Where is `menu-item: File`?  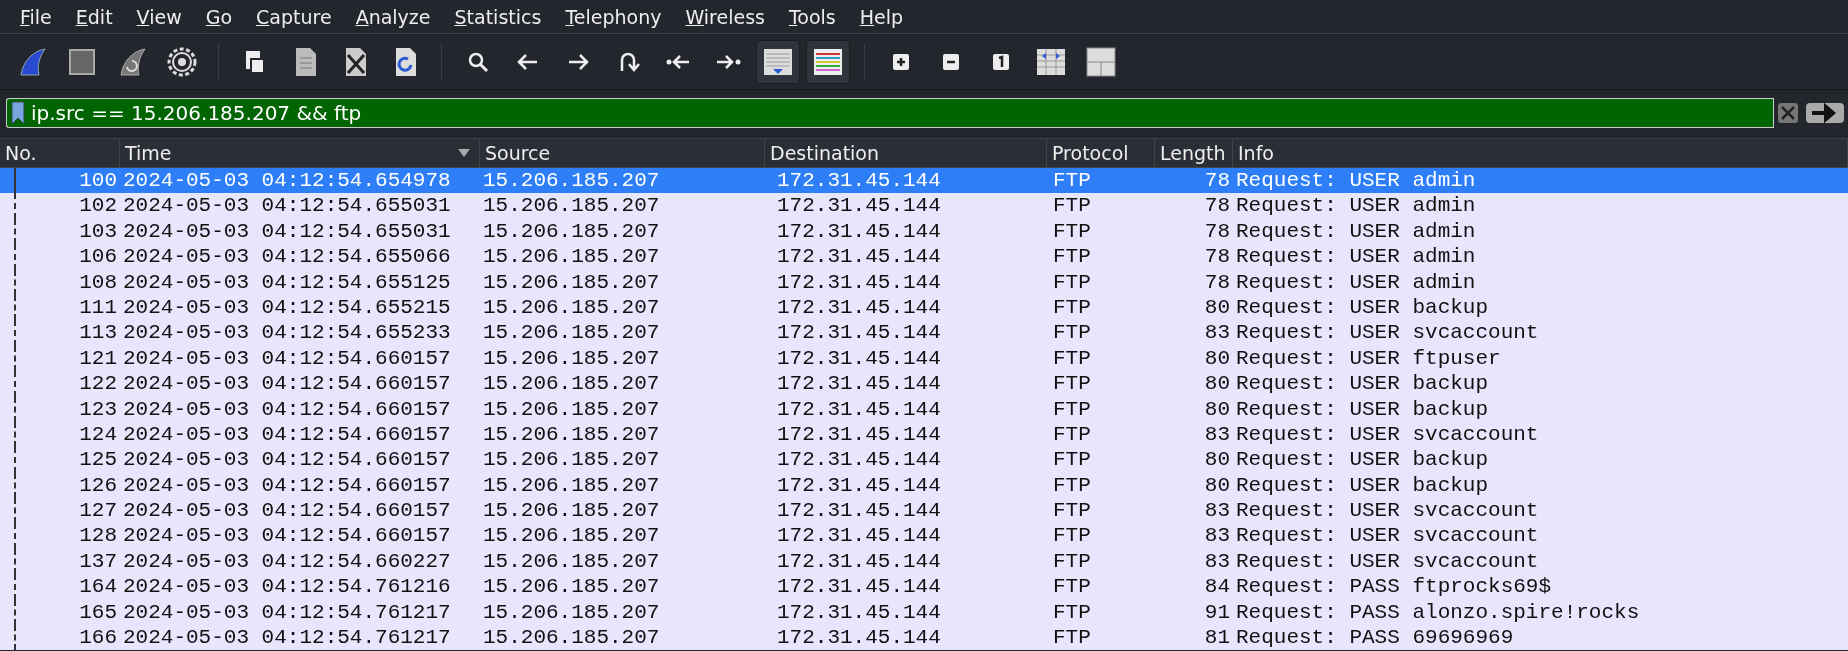 menu-item: File is located at coordinates (36, 16).